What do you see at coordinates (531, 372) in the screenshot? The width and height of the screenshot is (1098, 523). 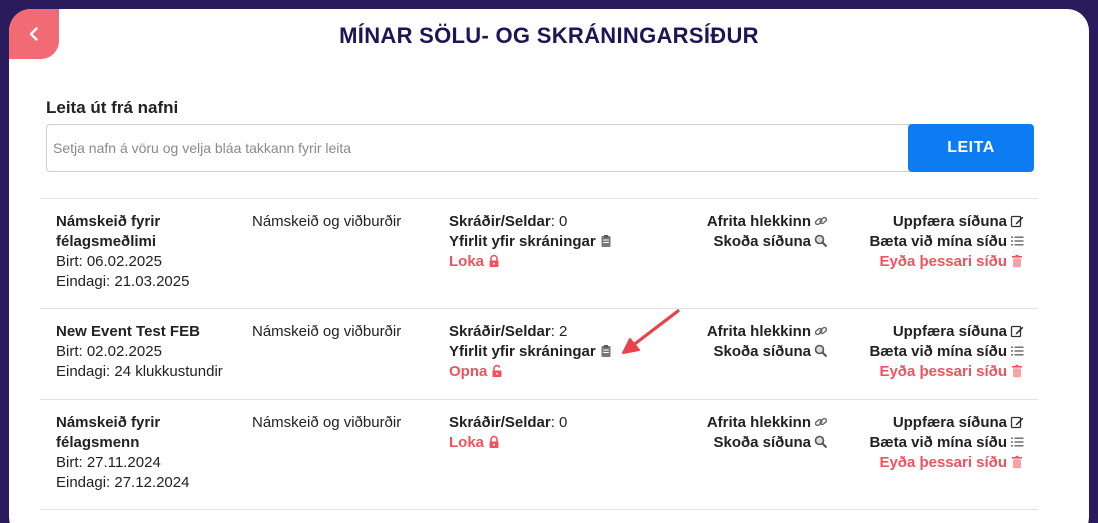 I see `open-link: Opna` at bounding box center [531, 372].